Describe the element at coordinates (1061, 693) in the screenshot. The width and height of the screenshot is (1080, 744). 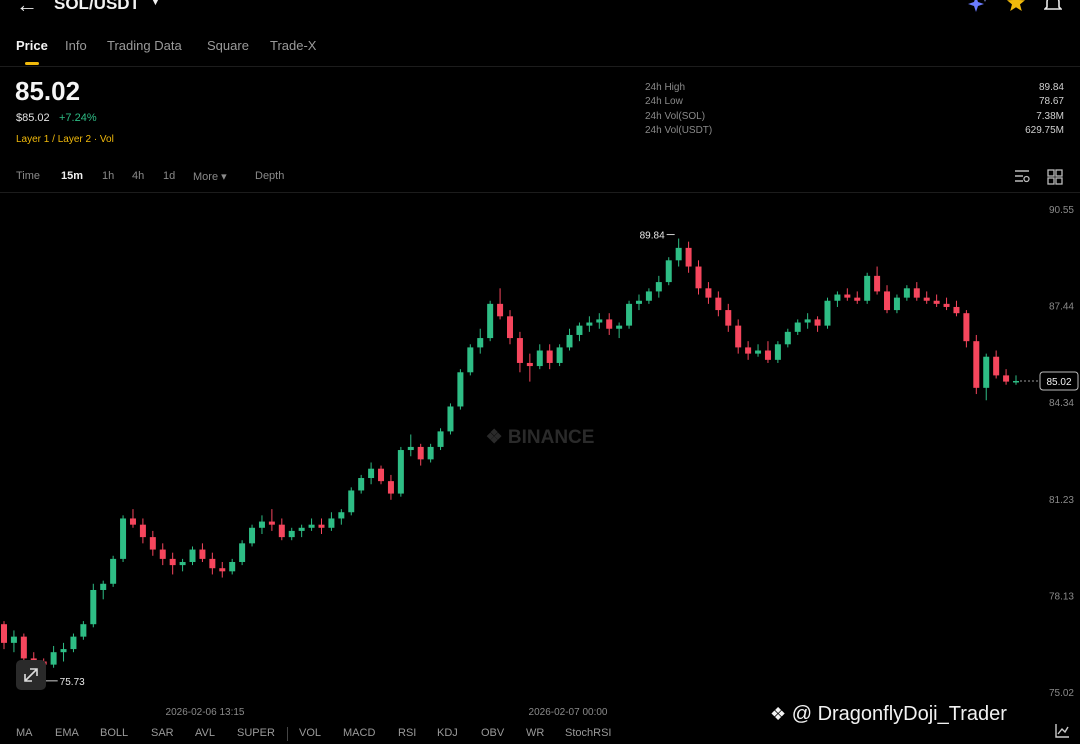
I see `y-axis-tick-label: 75.02` at that location.